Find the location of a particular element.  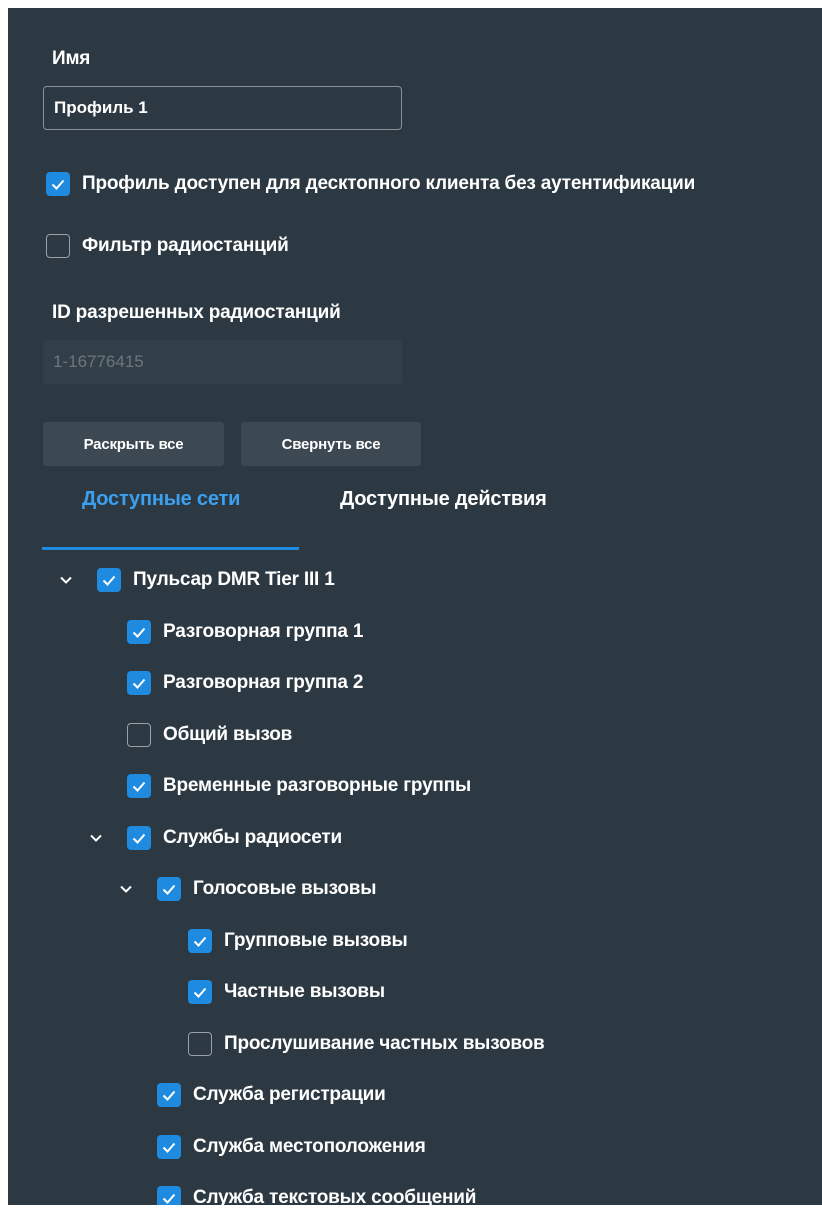

tree-node-label: Разговорная группа 1 is located at coordinates (263, 631).